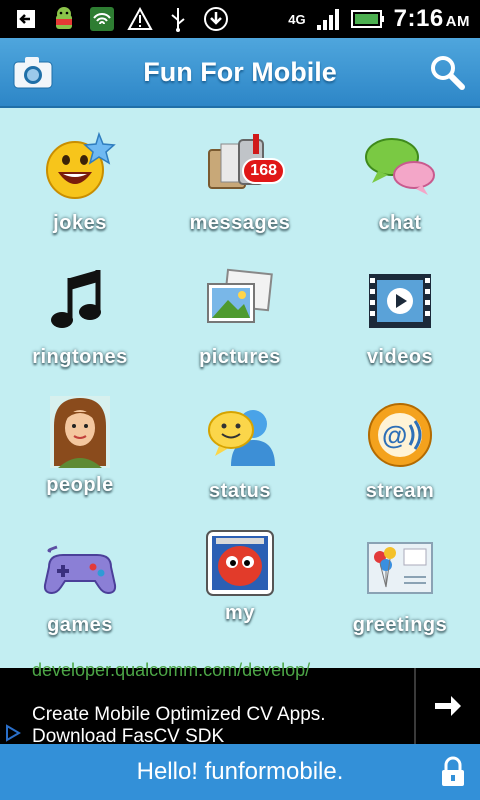  What do you see at coordinates (240, 491) in the screenshot?
I see `tile-label: status` at bounding box center [240, 491].